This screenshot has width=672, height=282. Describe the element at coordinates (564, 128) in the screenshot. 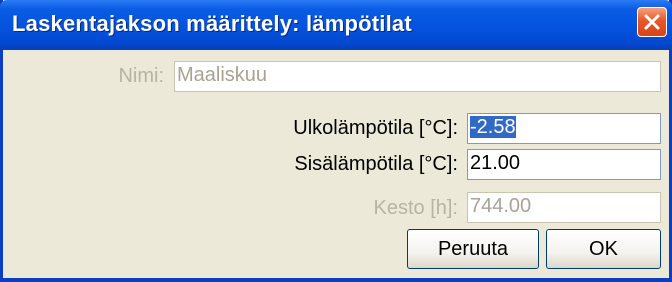

I see `outdoor-temperature-input: -2.58` at that location.